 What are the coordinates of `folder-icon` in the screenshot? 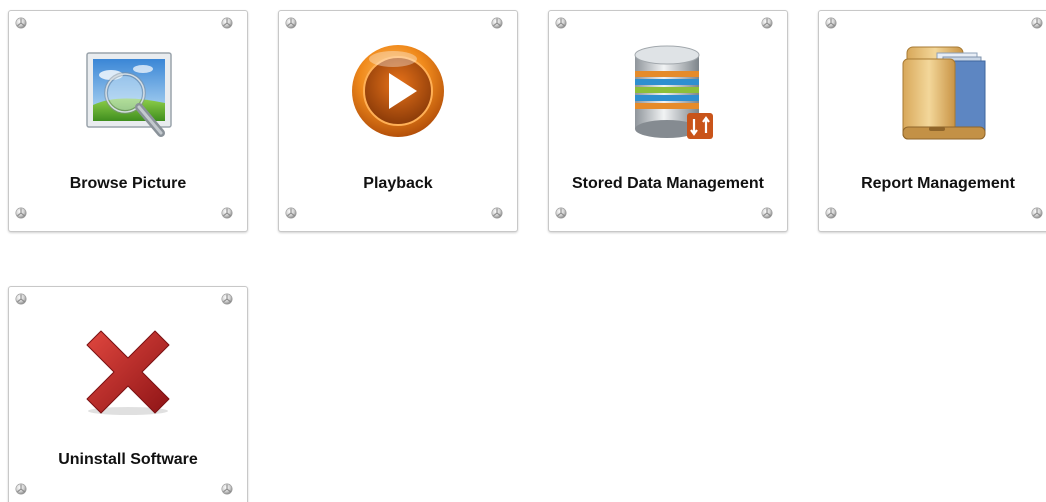 It's located at (944, 93).